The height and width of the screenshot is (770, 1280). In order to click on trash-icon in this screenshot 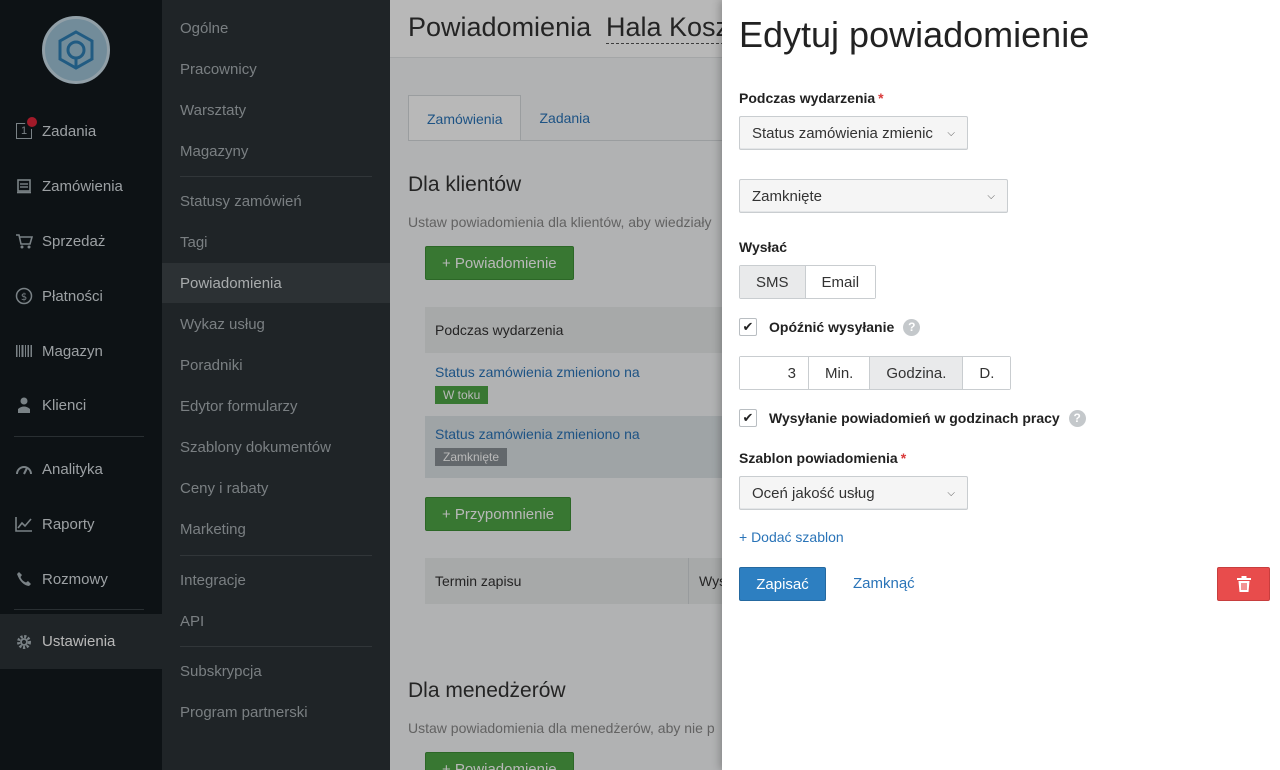, I will do `click(1243, 584)`.